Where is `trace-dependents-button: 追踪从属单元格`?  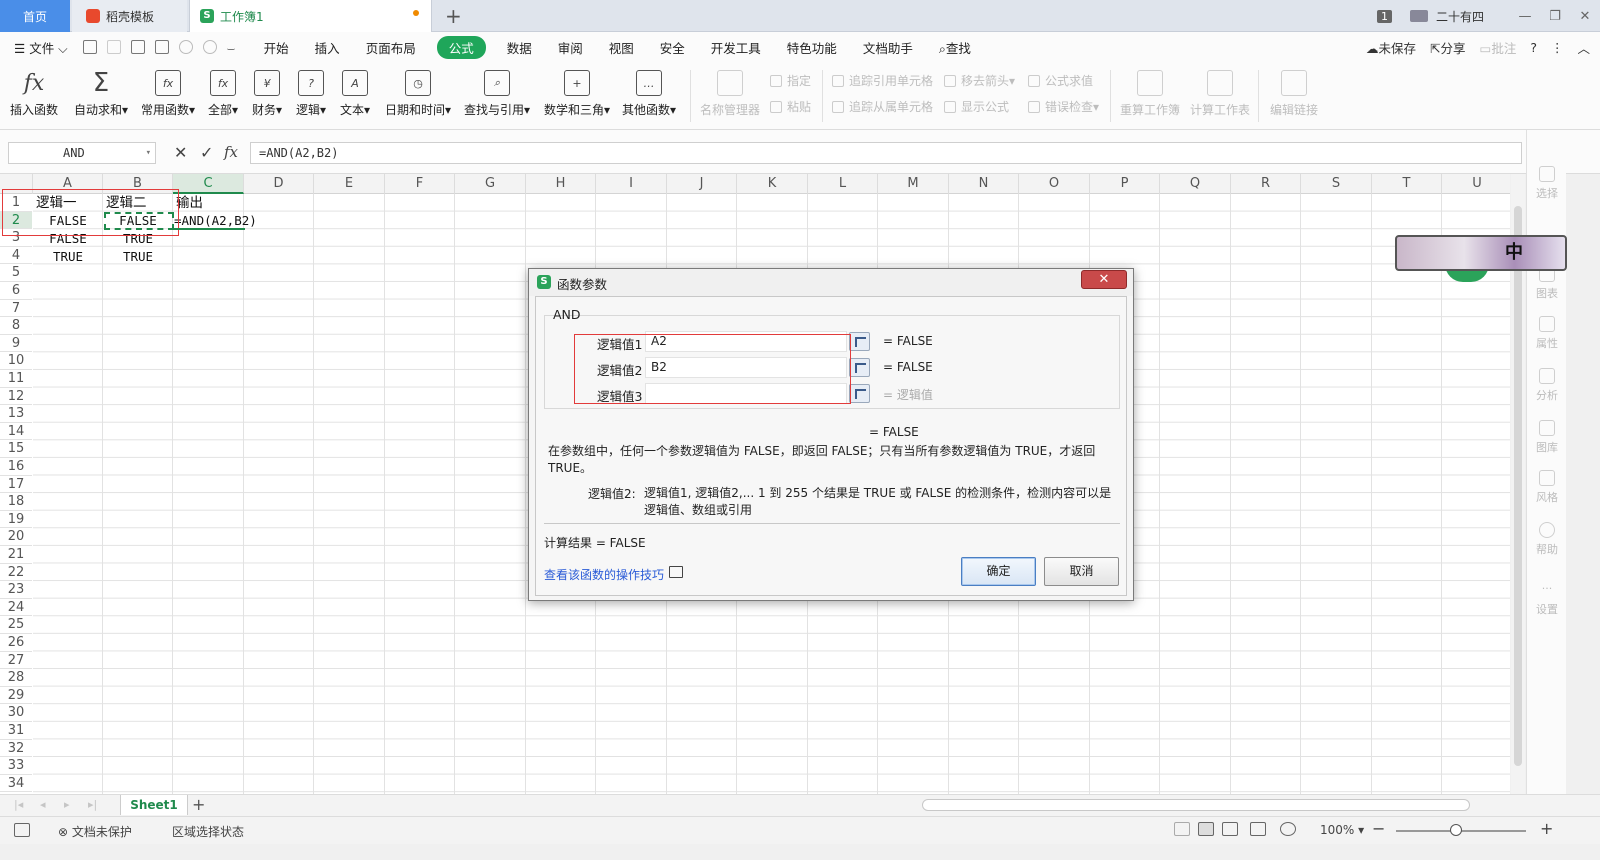
trace-dependents-button: 追踪从属单元格 is located at coordinates (882, 106).